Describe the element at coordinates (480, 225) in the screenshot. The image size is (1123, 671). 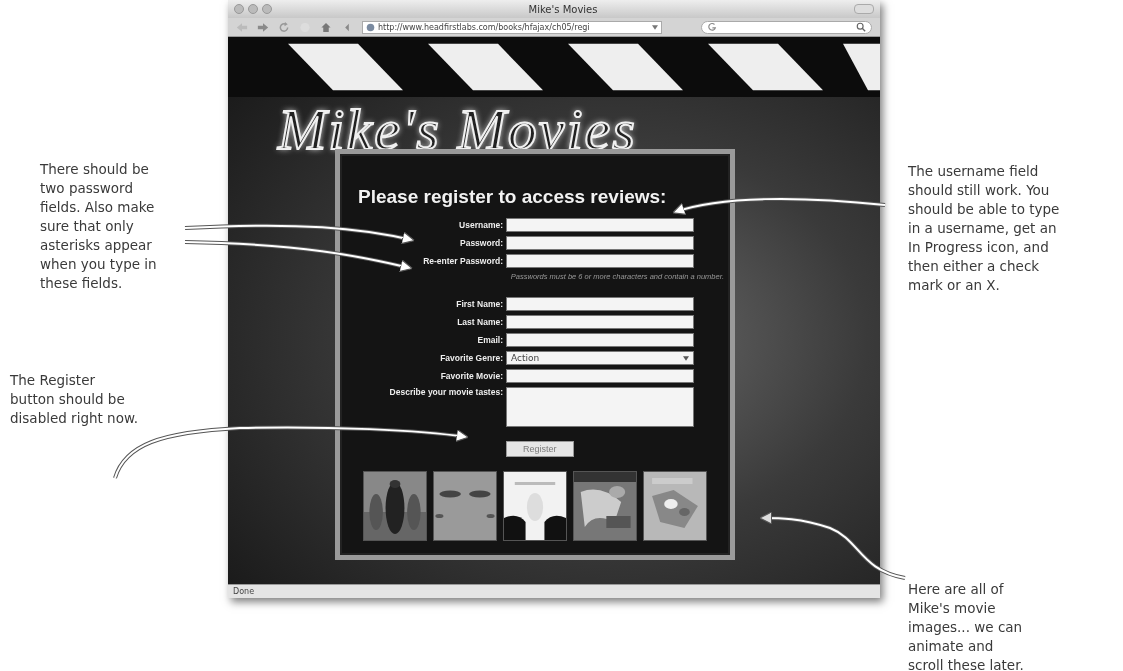
I see `field-label: Username:` at that location.